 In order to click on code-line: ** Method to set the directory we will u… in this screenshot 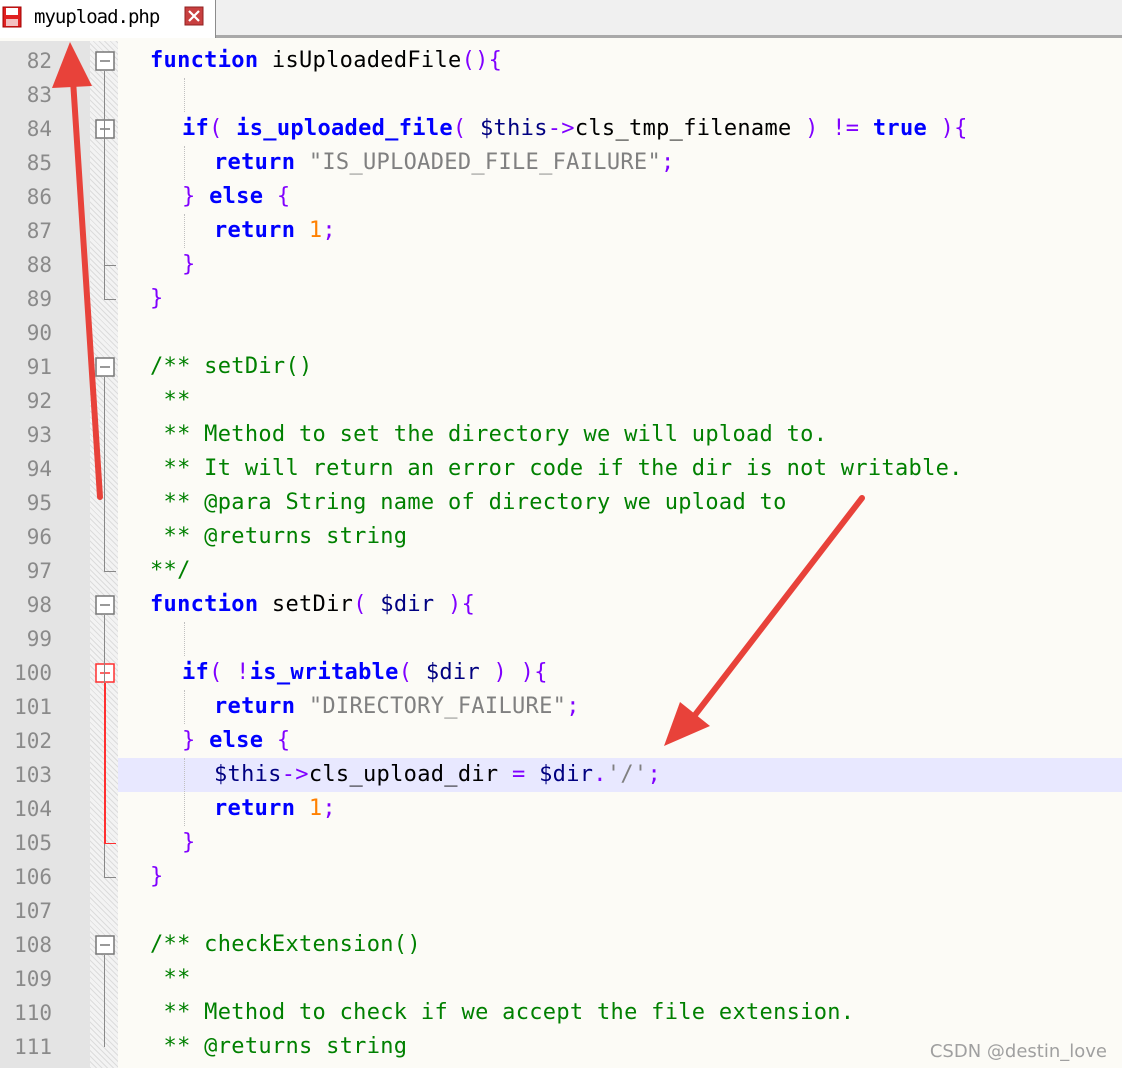, I will do `click(488, 435)`.